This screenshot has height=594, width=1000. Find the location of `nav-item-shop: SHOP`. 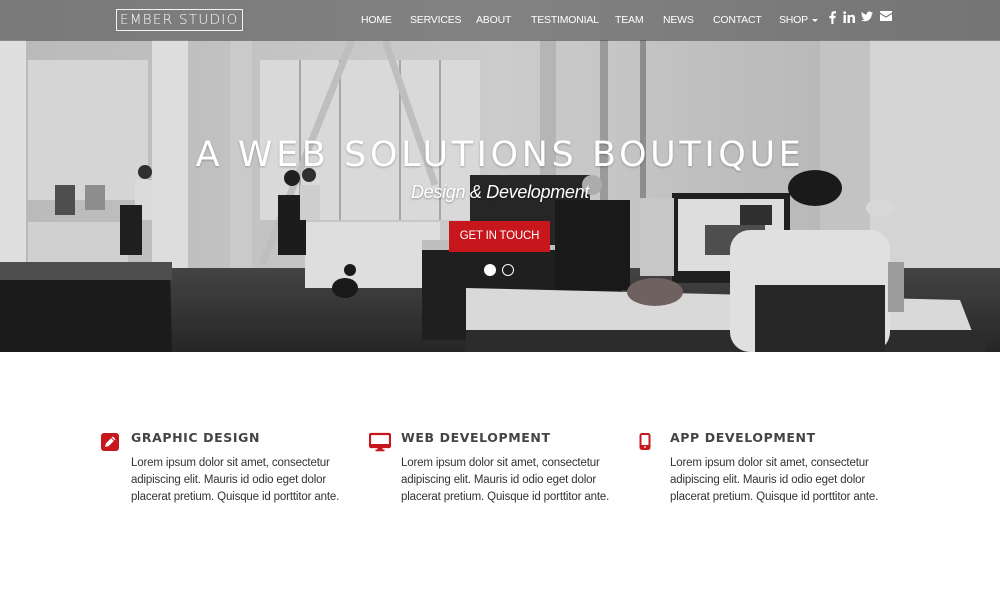

nav-item-shop: SHOP is located at coordinates (798, 20).